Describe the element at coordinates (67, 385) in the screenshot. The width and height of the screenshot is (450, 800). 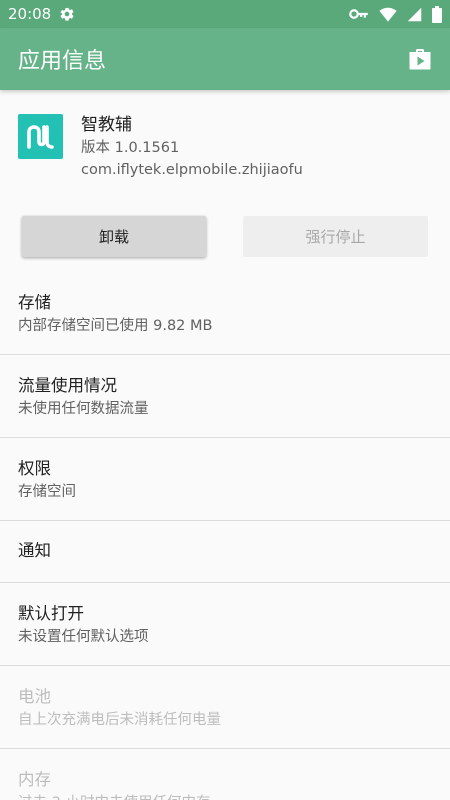
I see `list-item-title: 流量使用情况` at that location.